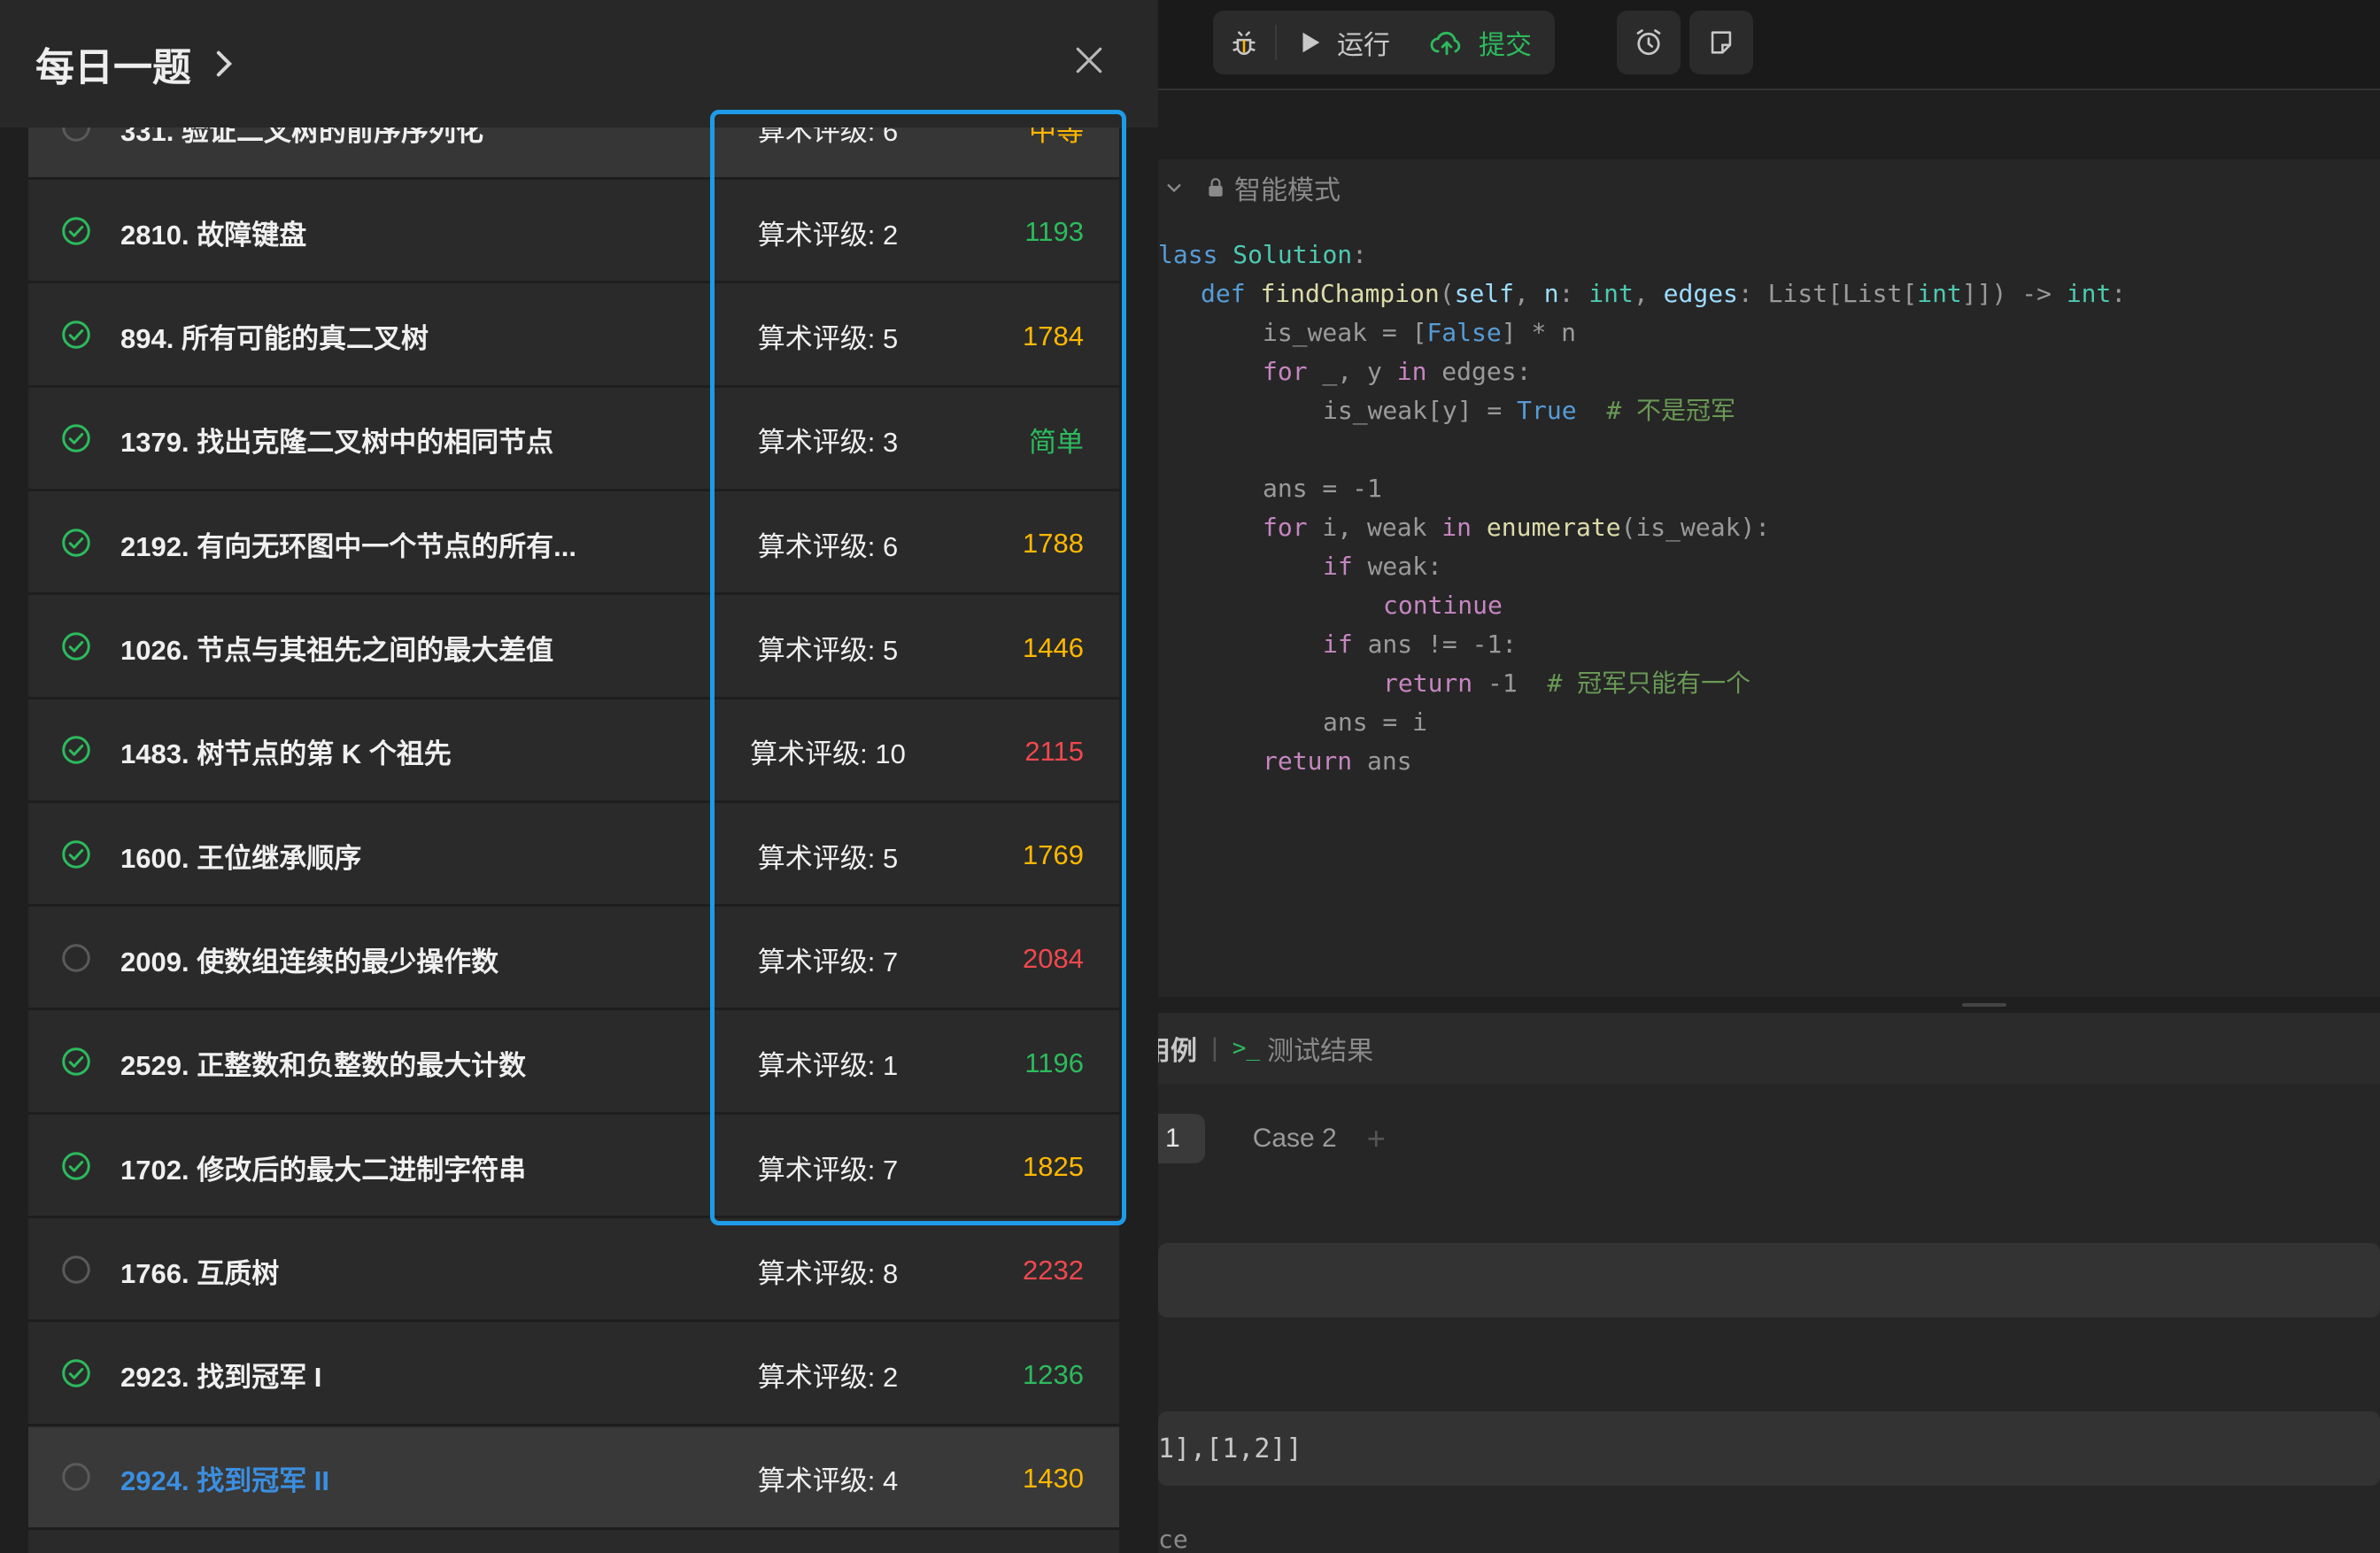 Image resolution: width=2380 pixels, height=1553 pixels. What do you see at coordinates (309, 959) in the screenshot?
I see `problem-title: 2009. 使数组连续的最少操作数` at bounding box center [309, 959].